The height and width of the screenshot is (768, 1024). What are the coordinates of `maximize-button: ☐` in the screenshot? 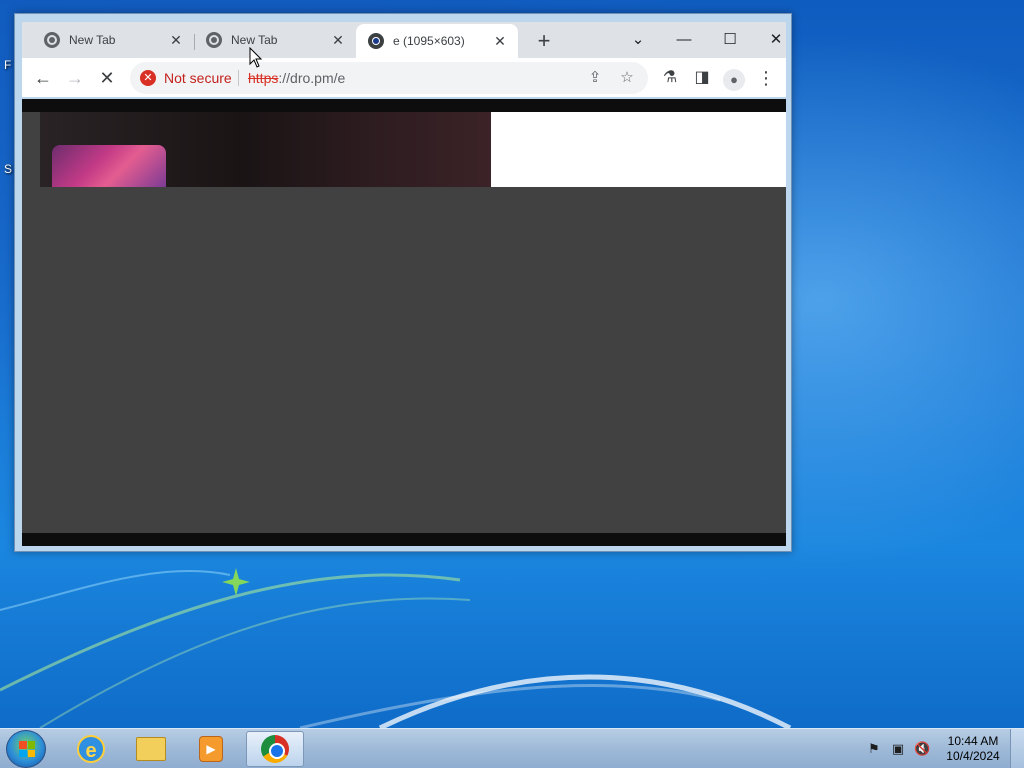 It's located at (730, 40).